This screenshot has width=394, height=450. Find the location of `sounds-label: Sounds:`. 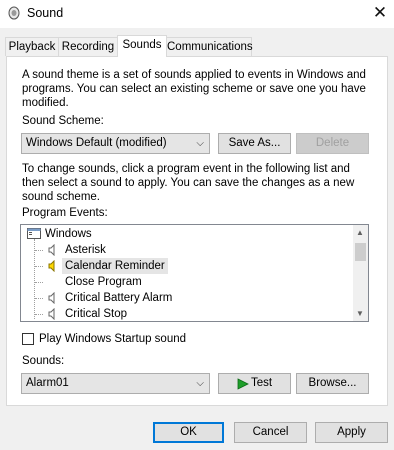

sounds-label: Sounds: is located at coordinates (43, 361).